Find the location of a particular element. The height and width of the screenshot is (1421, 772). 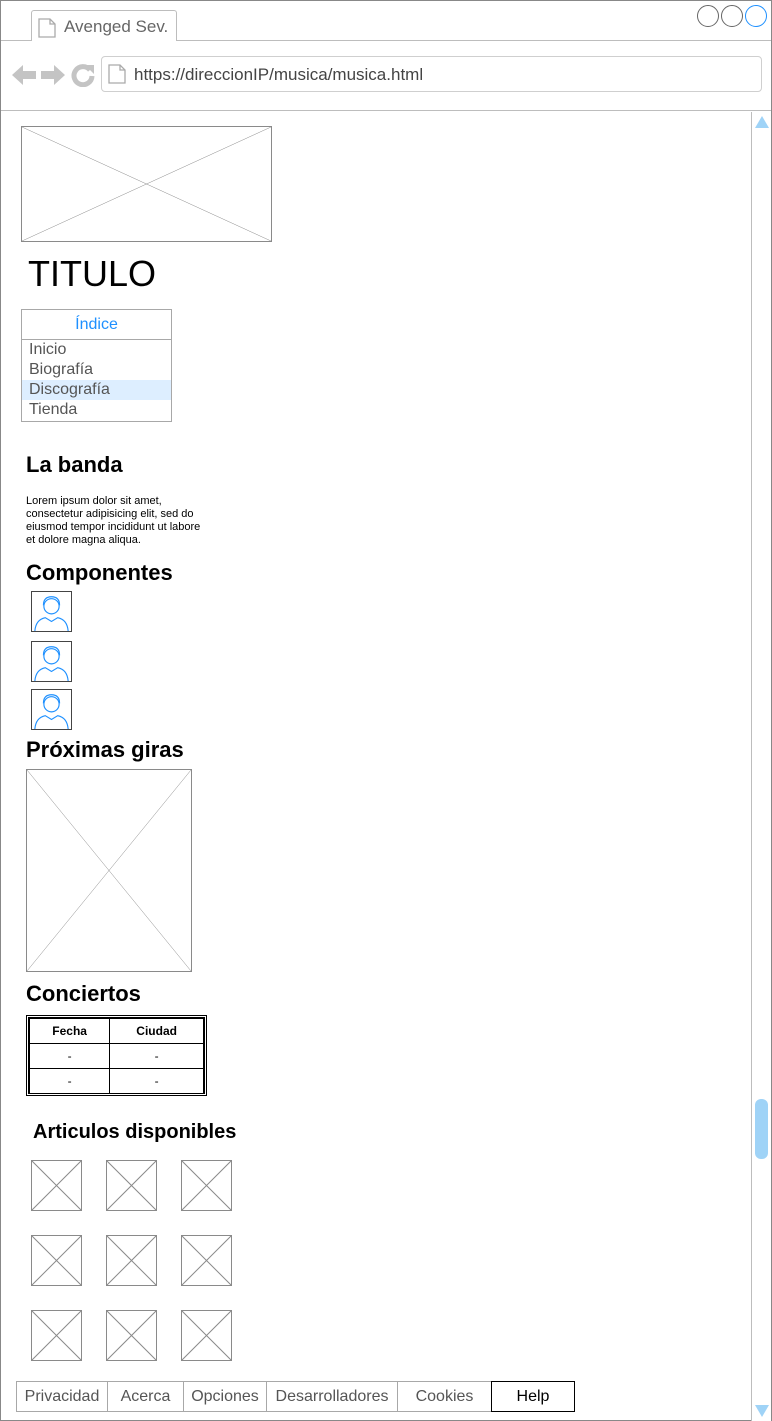

index-item-inicio: Inicio is located at coordinates (96, 350).